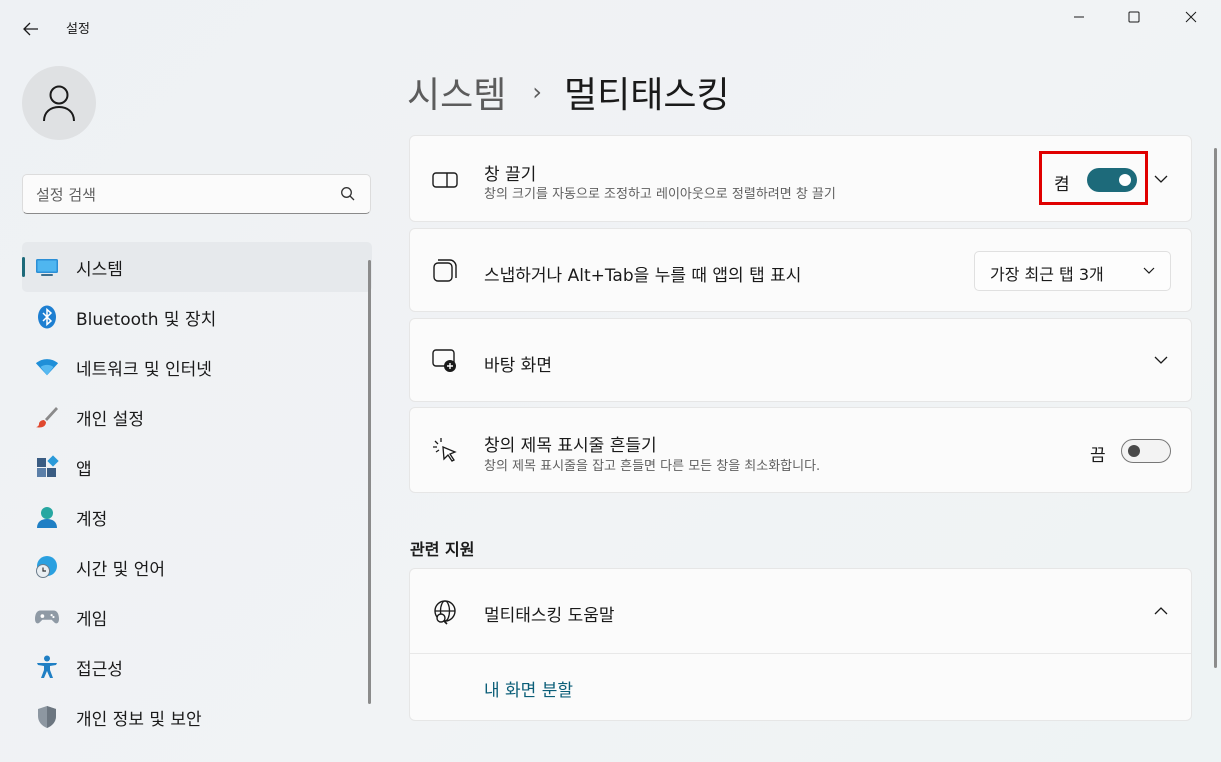 This screenshot has width=1221, height=762. I want to click on sidebar-item-label: 시스템, so click(99, 269).